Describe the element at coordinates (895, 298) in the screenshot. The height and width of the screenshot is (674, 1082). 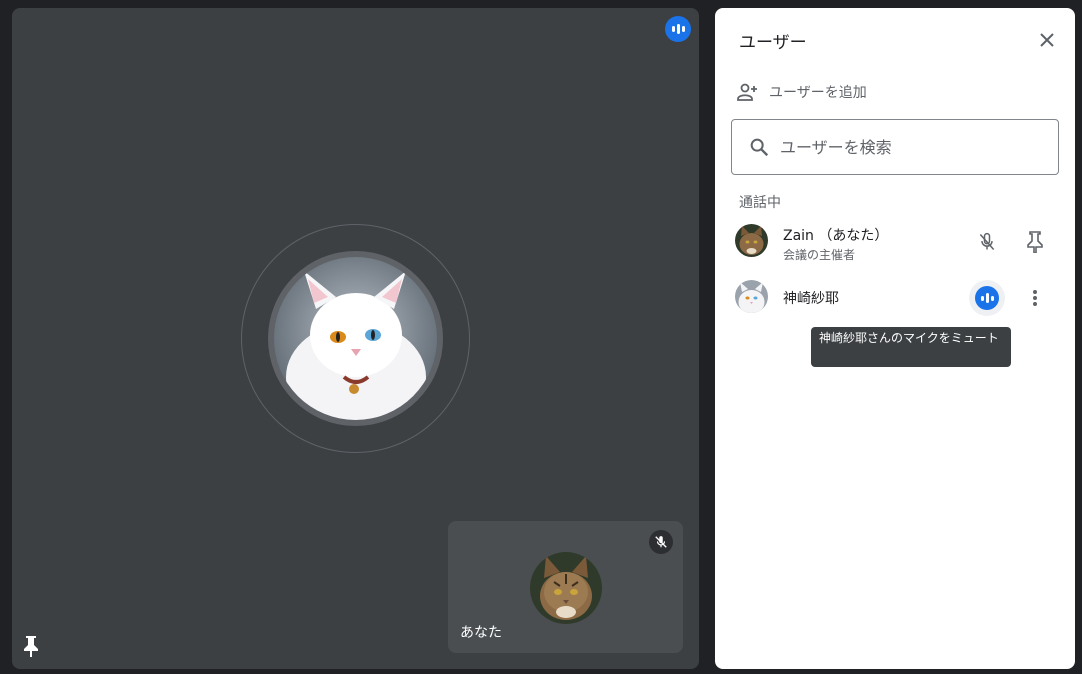
I see `participant-row: 神崎紗耶` at that location.